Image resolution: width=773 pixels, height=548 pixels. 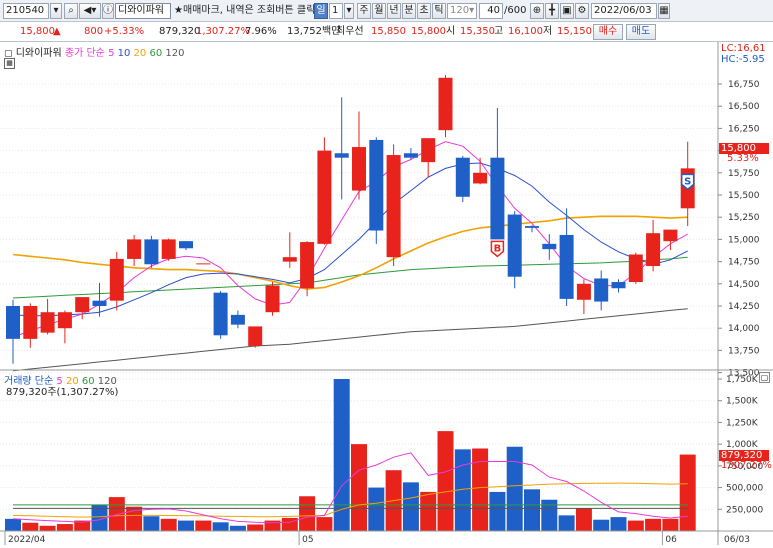 I want to click on price-tick-label: 15,250, so click(x=744, y=218).